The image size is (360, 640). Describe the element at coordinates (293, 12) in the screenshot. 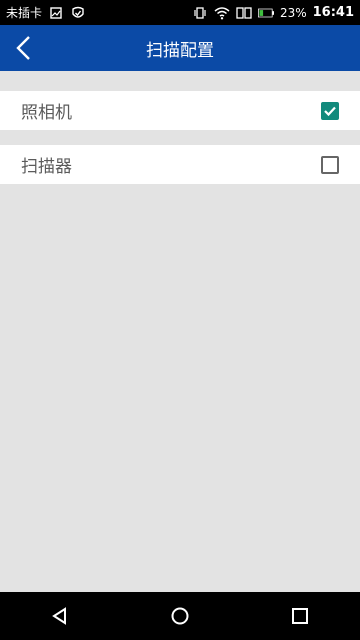

I see `battery-percent: 23%` at that location.